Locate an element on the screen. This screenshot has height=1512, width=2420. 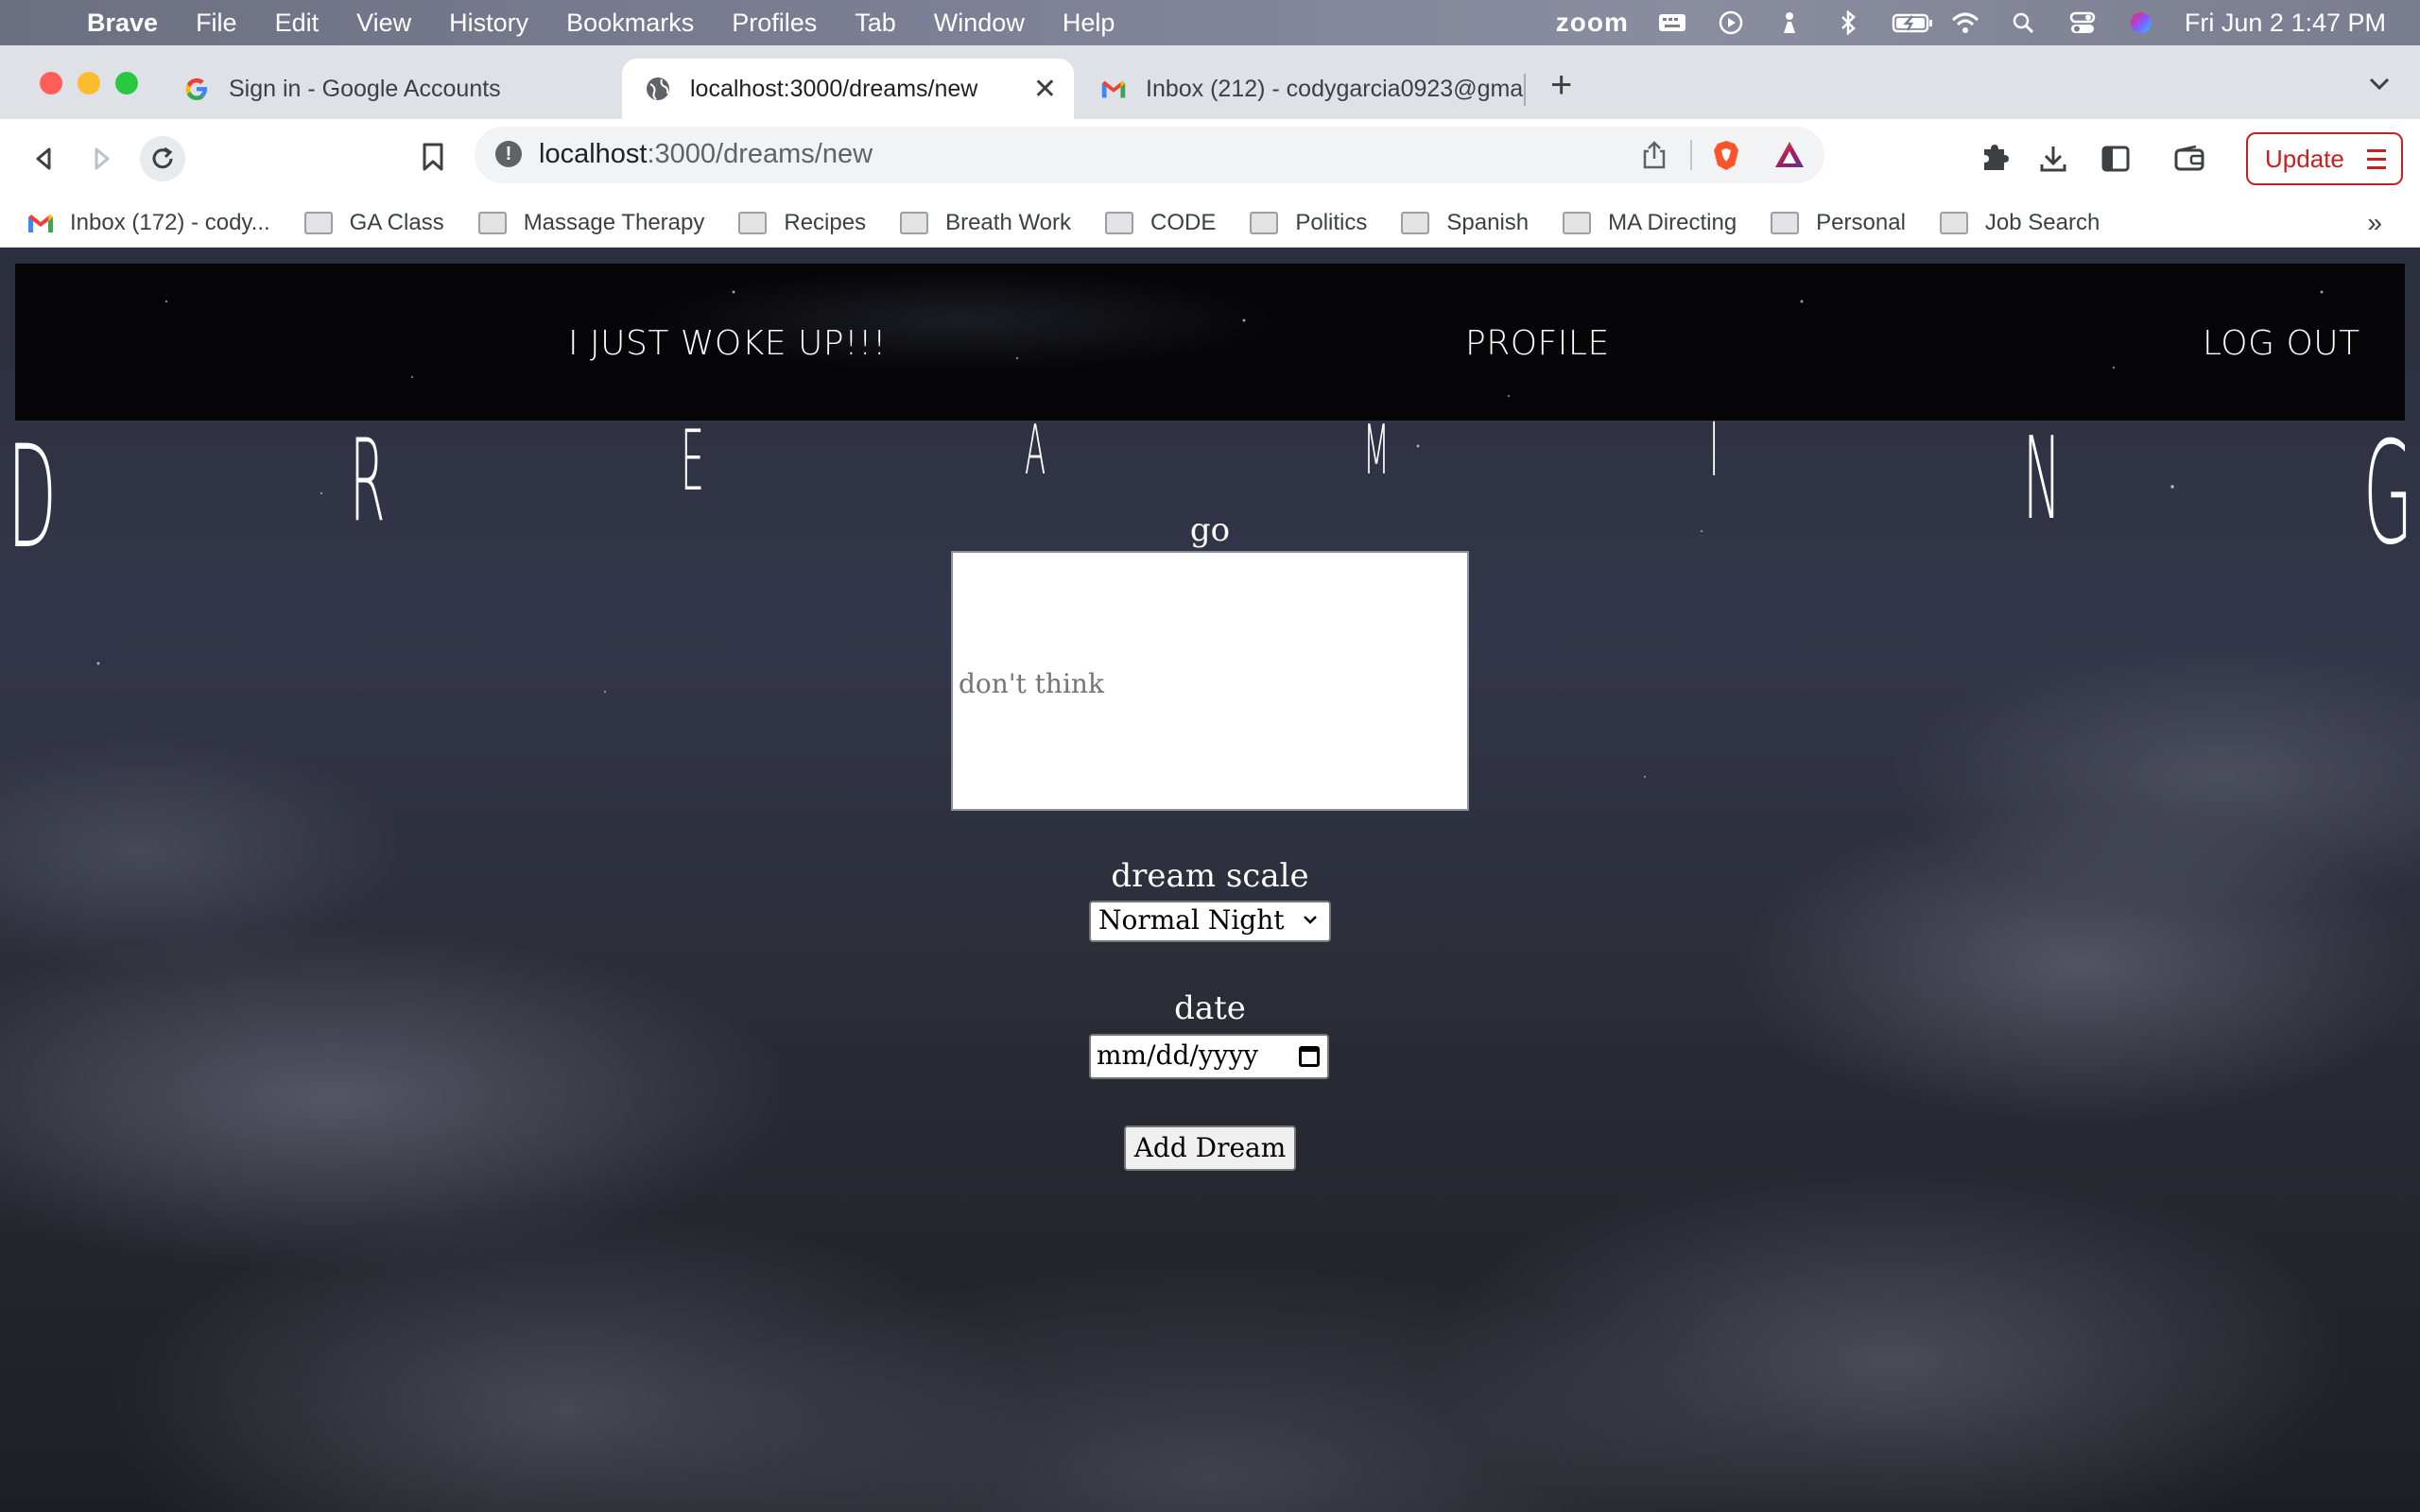
dream-textarea: don't think is located at coordinates (1210, 681).